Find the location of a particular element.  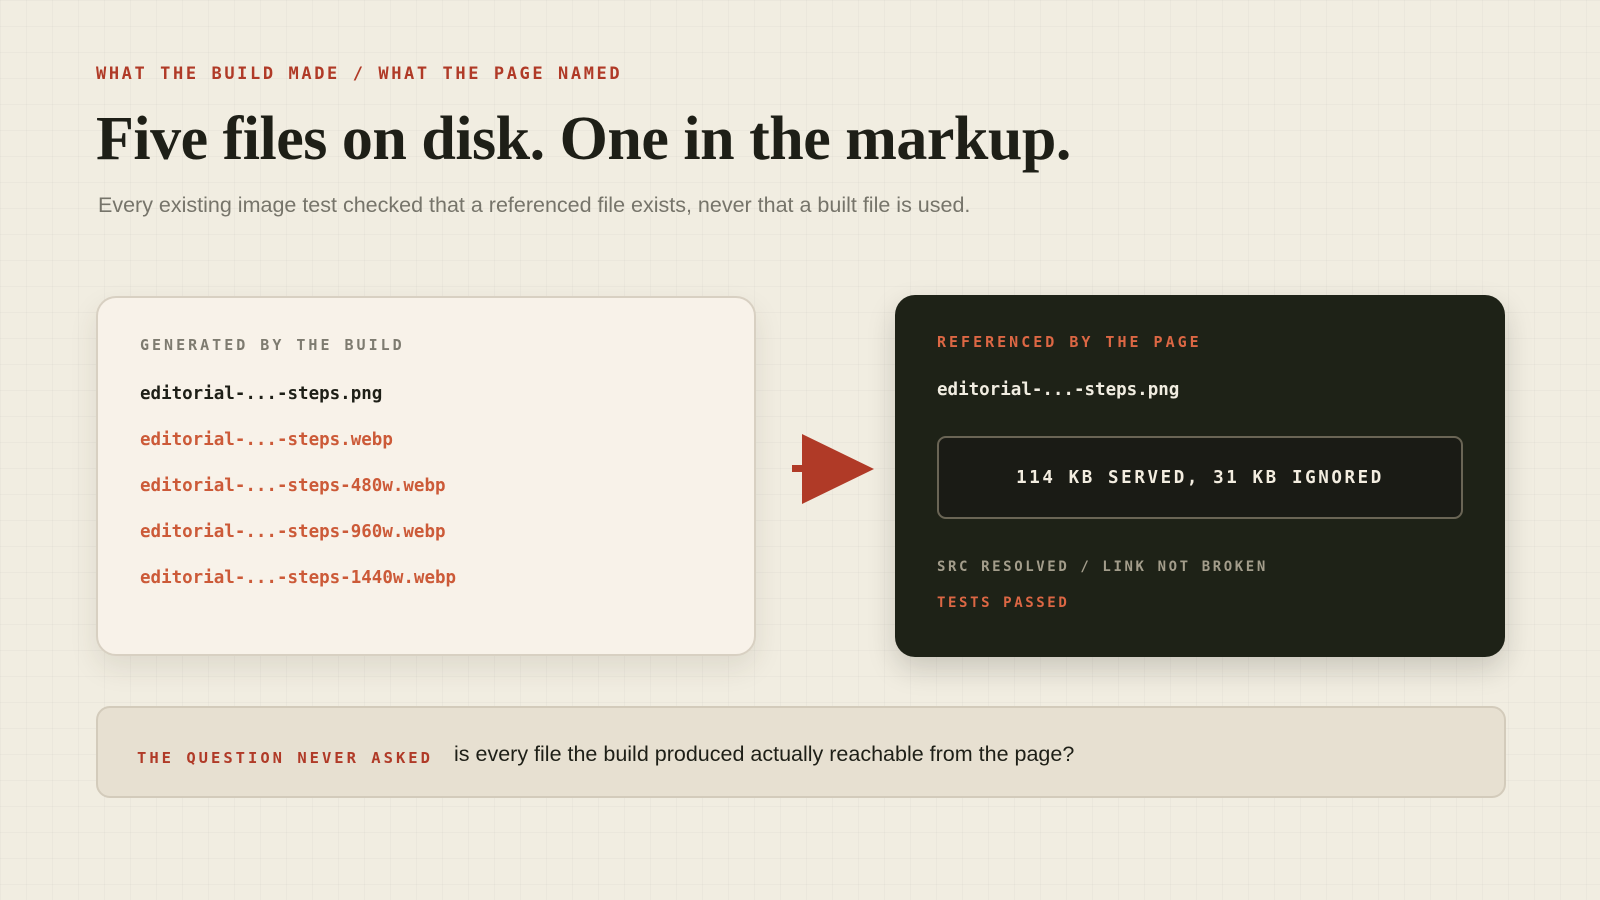

status-line: SRC RESOLVED / LINK NOT BROKEN is located at coordinates (1102, 567).